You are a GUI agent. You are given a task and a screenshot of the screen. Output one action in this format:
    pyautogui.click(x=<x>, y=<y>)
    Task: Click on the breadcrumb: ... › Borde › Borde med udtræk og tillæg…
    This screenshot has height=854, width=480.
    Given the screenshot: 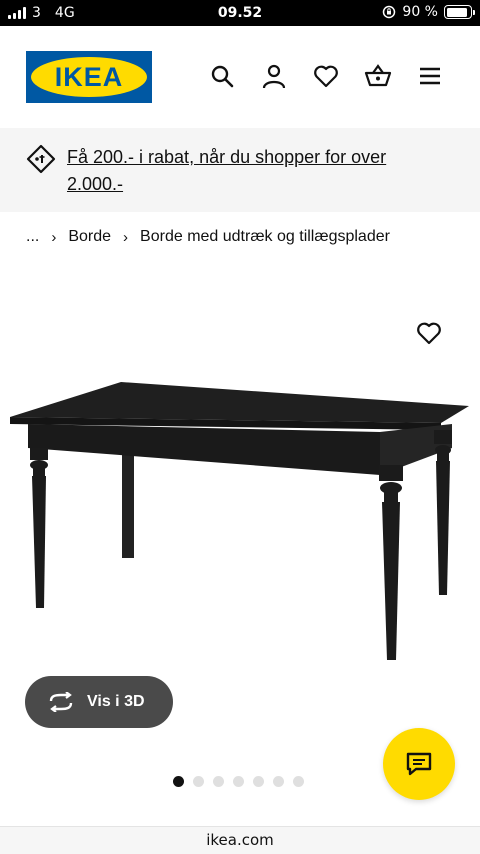 What is the action you would take?
    pyautogui.click(x=208, y=237)
    